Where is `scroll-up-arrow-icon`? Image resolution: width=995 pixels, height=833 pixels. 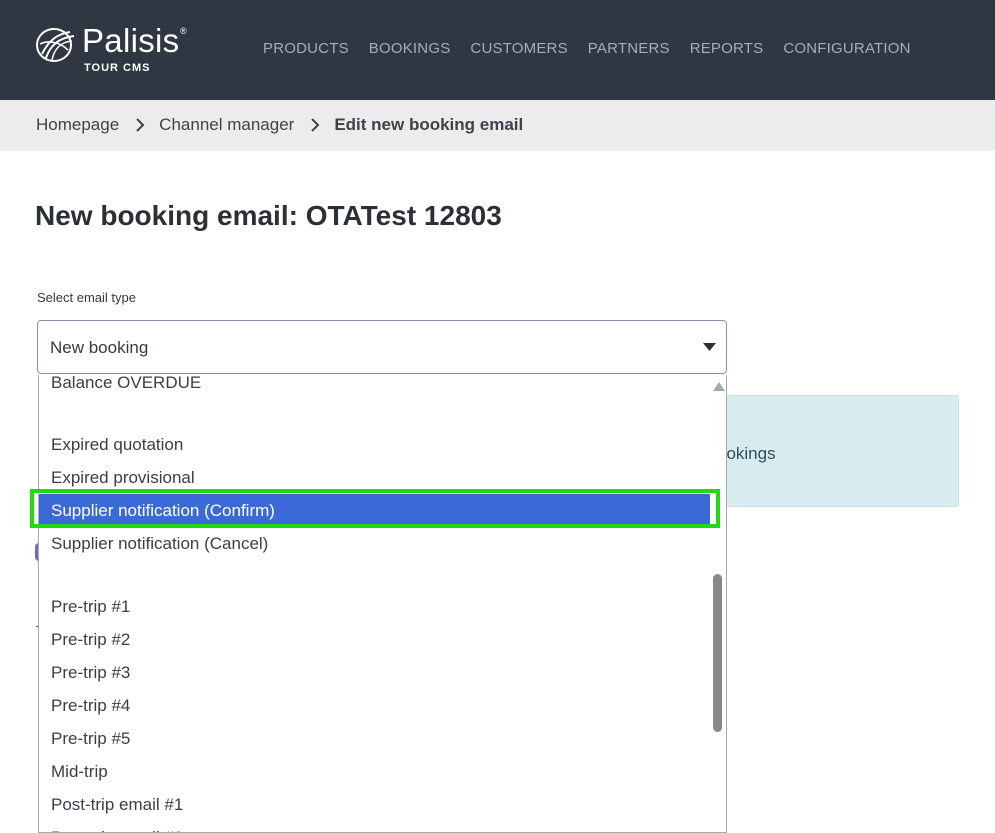 scroll-up-arrow-icon is located at coordinates (719, 386).